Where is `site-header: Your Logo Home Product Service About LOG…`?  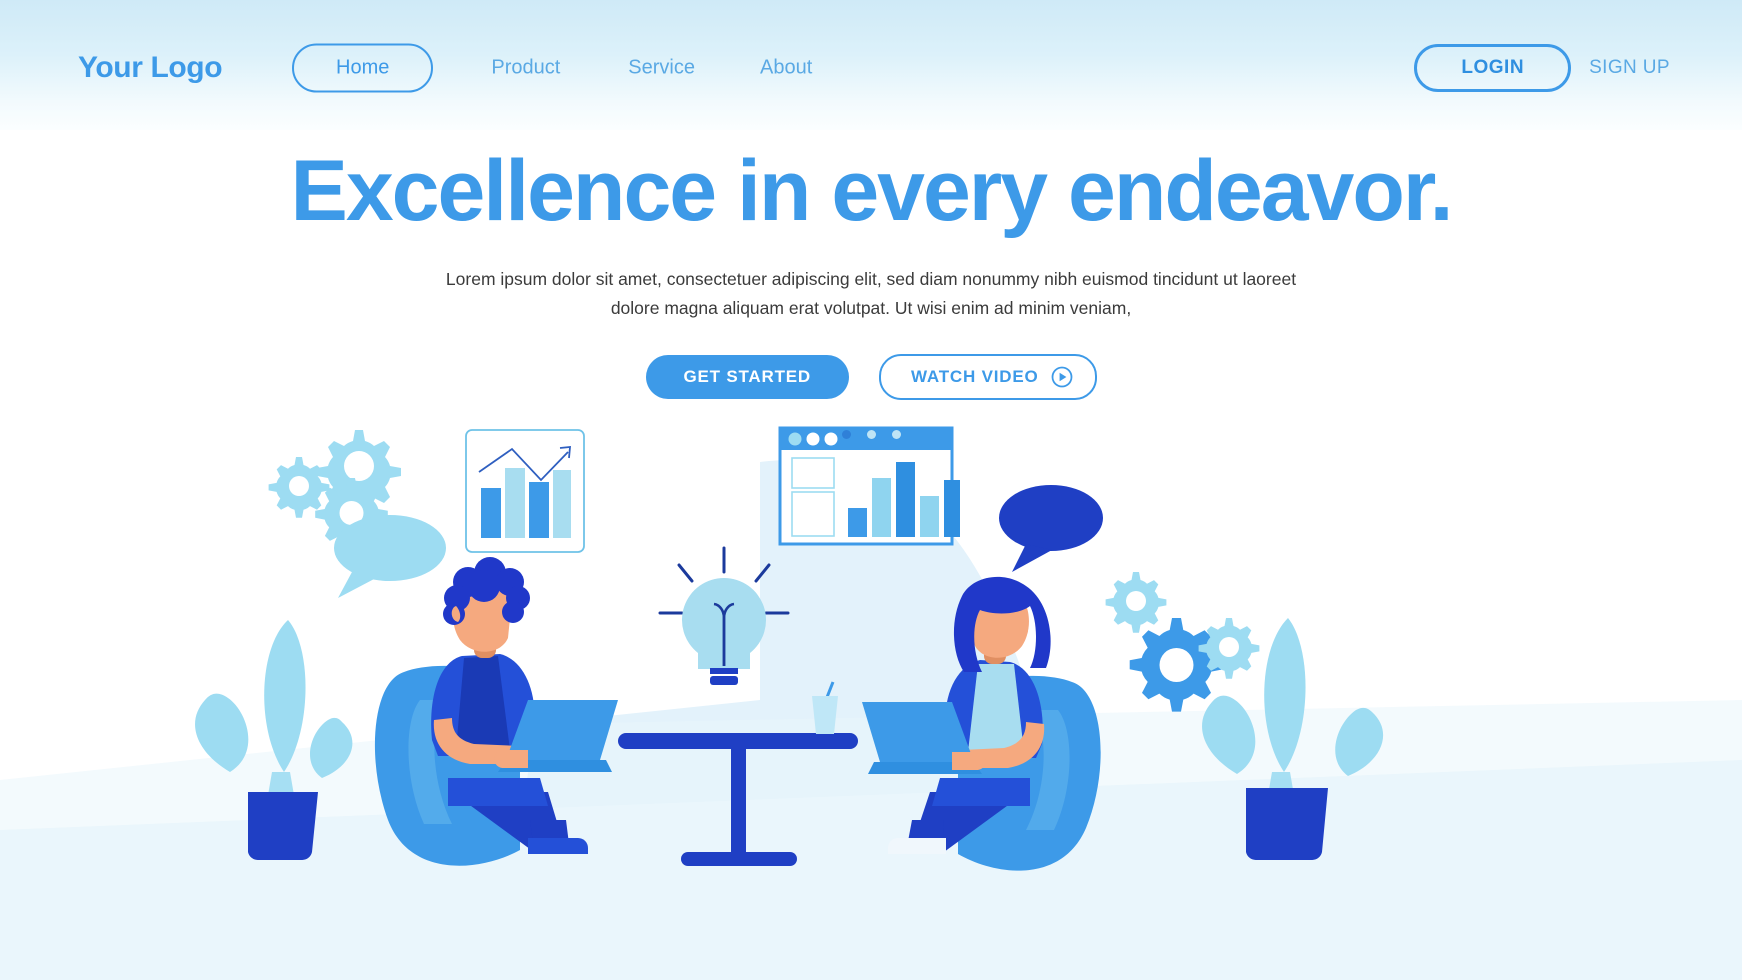 site-header: Your Logo Home Product Service About LOG… is located at coordinates (871, 65).